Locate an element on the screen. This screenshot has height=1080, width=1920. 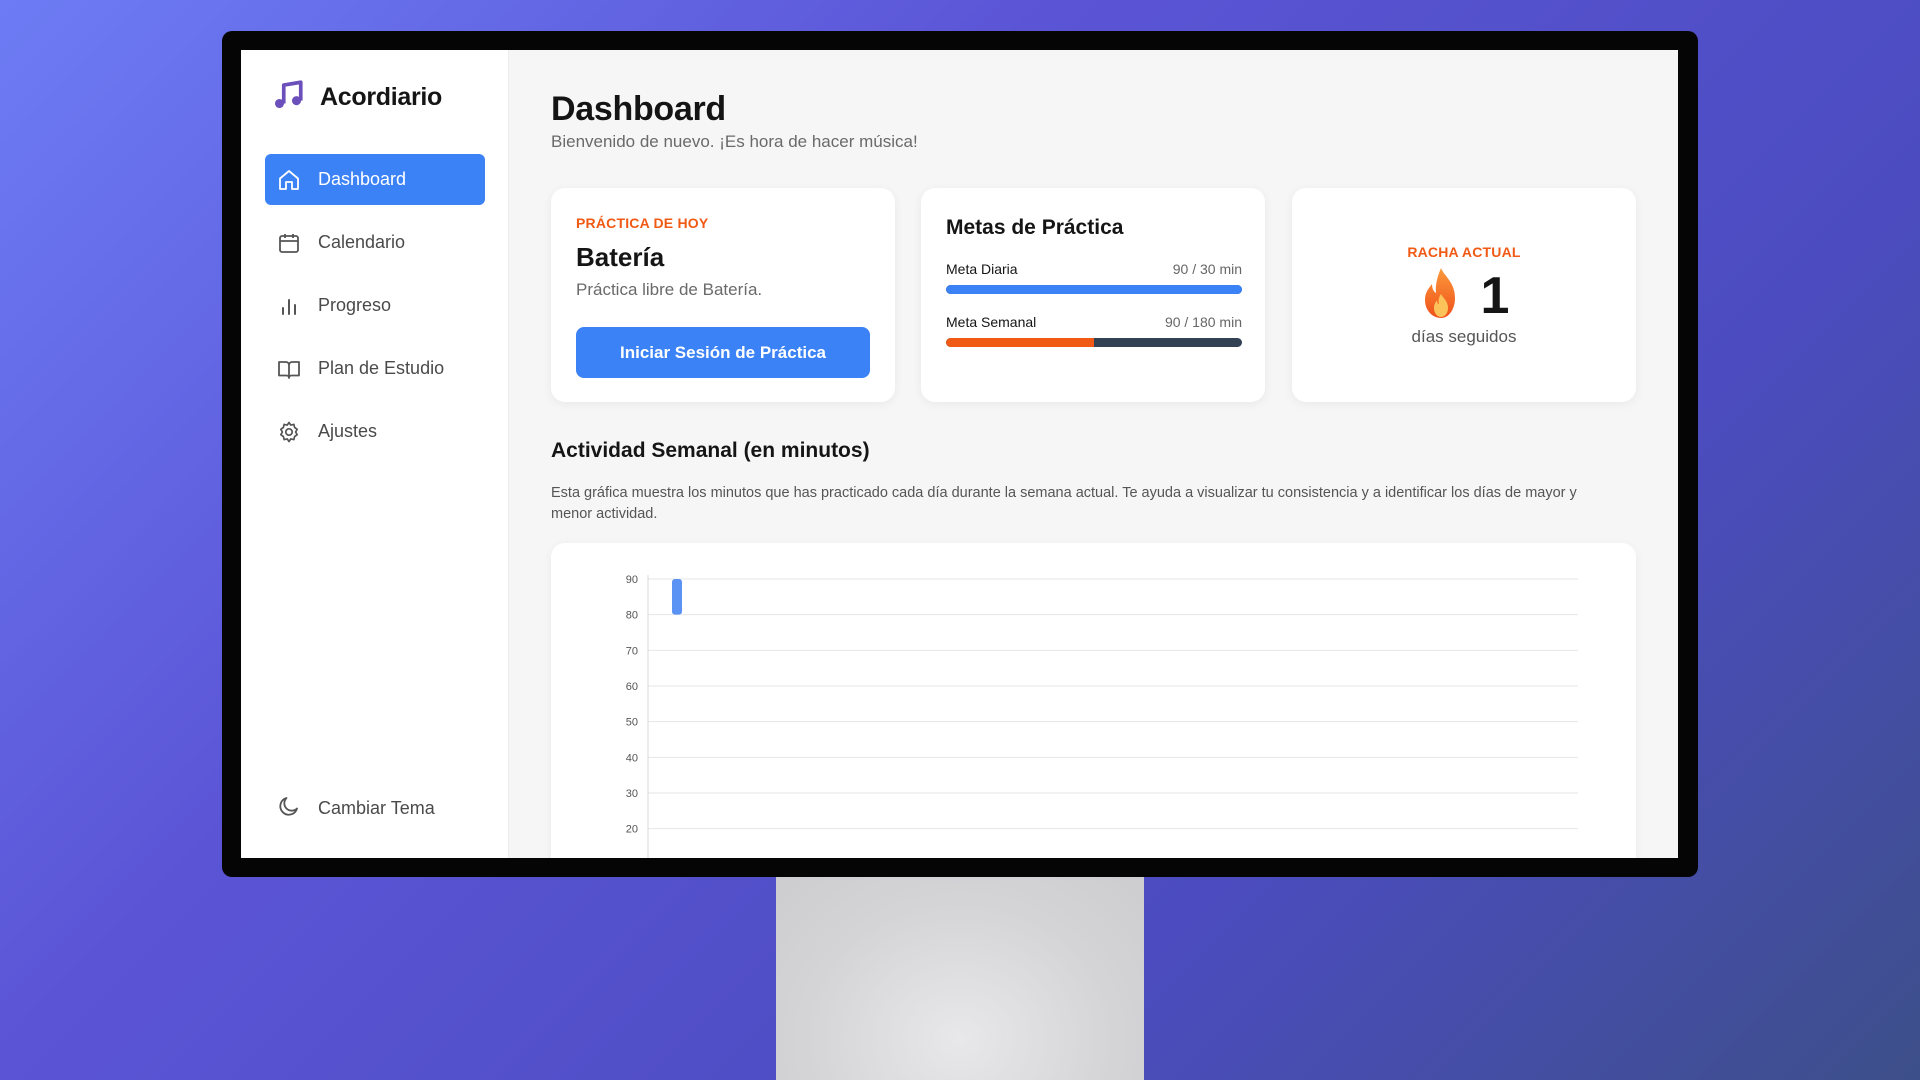
calendar-icon is located at coordinates (289, 243).